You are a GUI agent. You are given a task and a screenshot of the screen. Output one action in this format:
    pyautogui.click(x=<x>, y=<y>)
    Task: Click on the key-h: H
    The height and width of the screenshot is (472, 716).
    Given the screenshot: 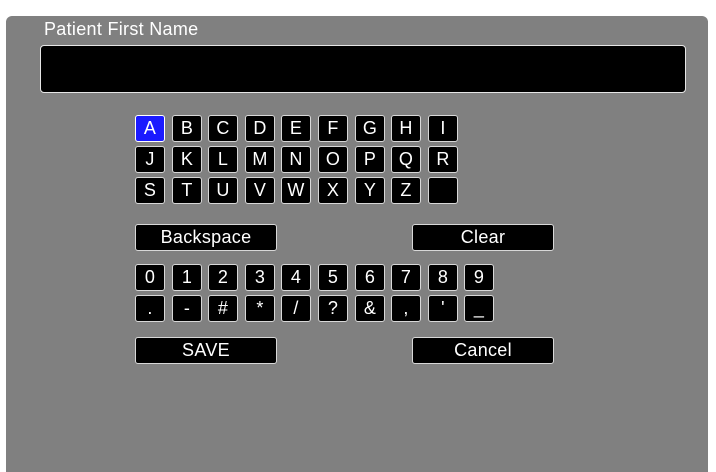 What is the action you would take?
    pyautogui.click(x=406, y=128)
    